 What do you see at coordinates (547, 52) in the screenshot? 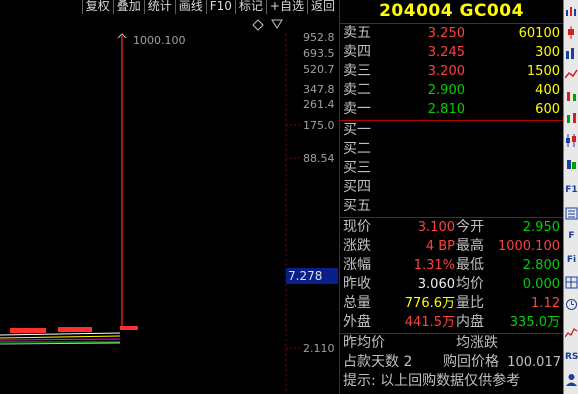
I see `sell-volume: 300` at bounding box center [547, 52].